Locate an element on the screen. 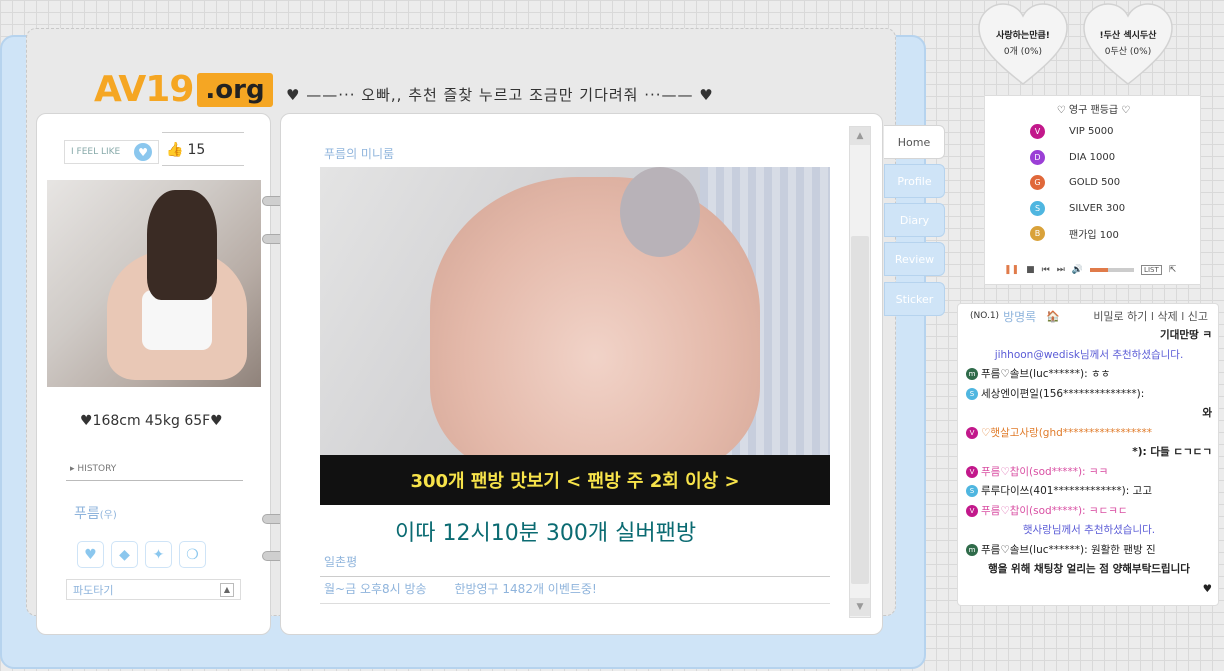 The image size is (1224, 671). heart-sub: 0개 (0%) is located at coordinates (1023, 52).